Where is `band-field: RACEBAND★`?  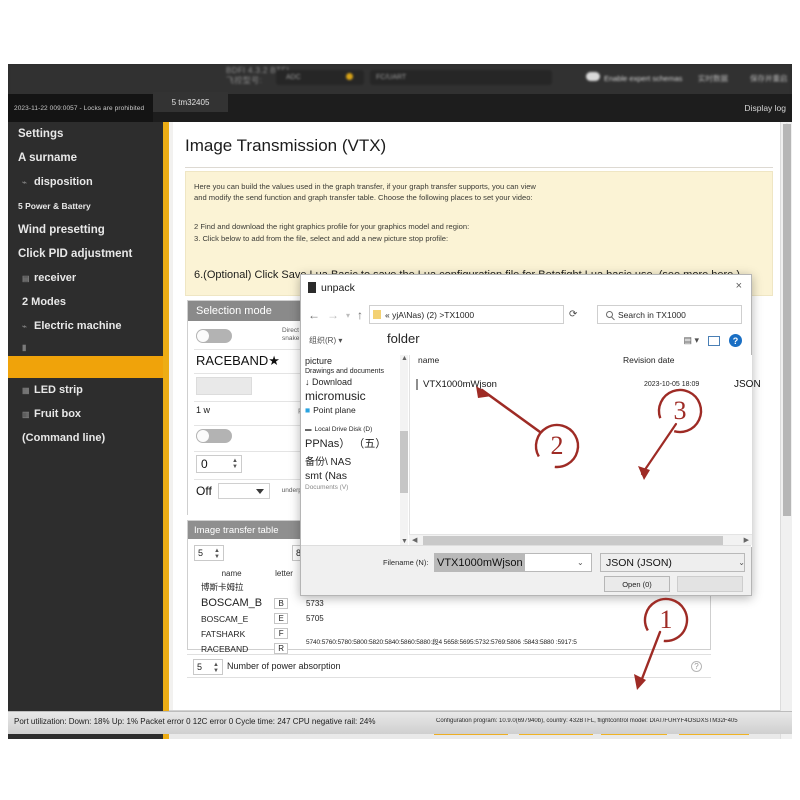
band-field: RACEBAND★ is located at coordinates (238, 361).